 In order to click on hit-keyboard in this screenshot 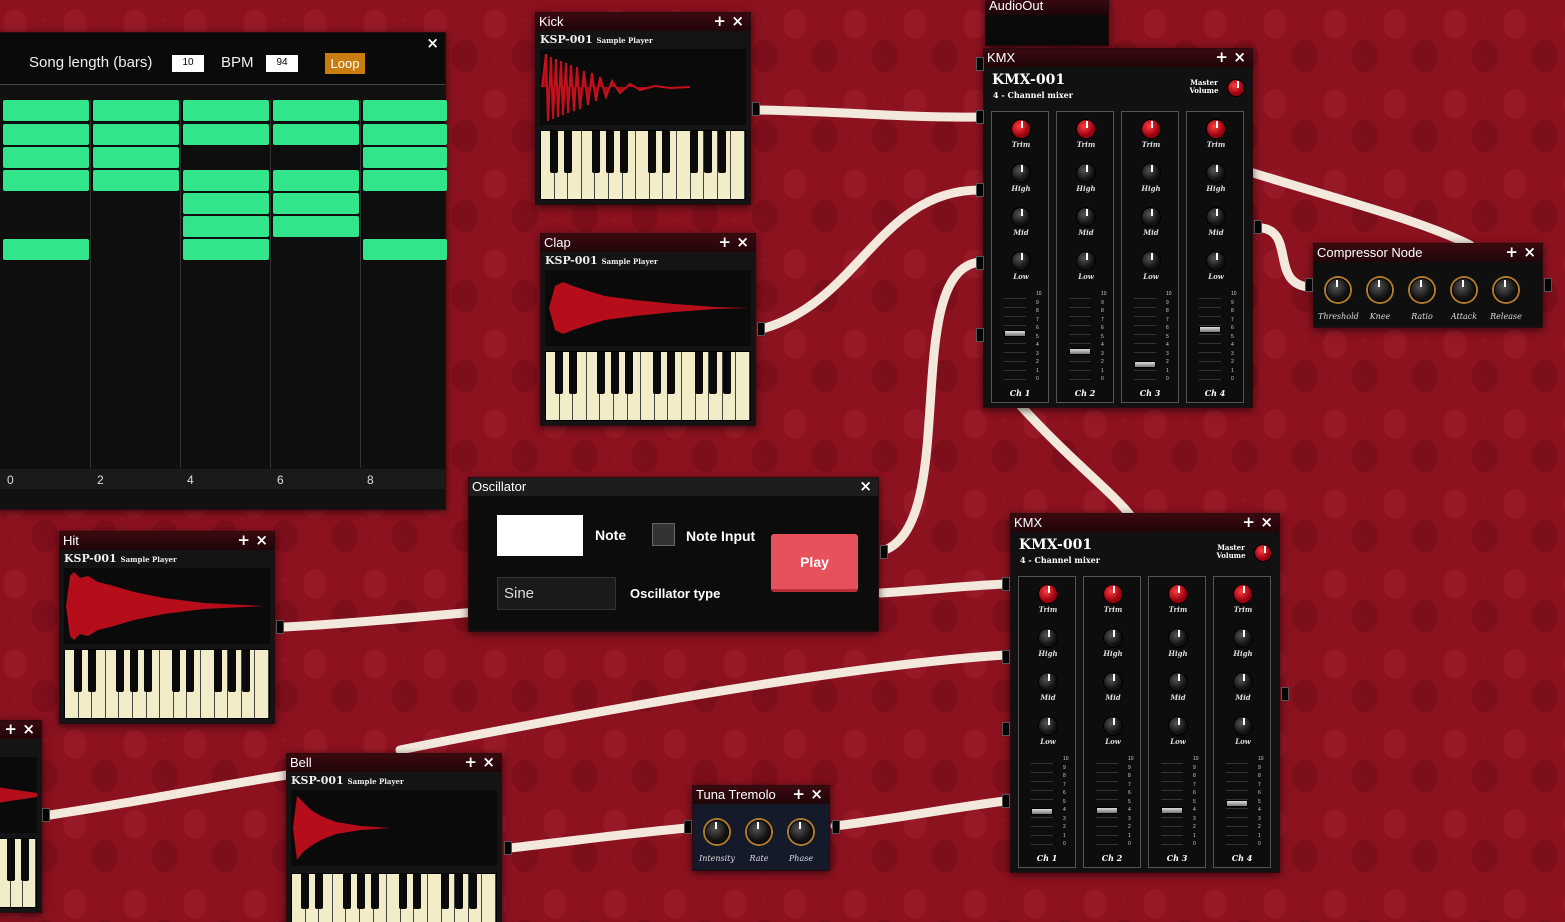, I will do `click(167, 684)`.